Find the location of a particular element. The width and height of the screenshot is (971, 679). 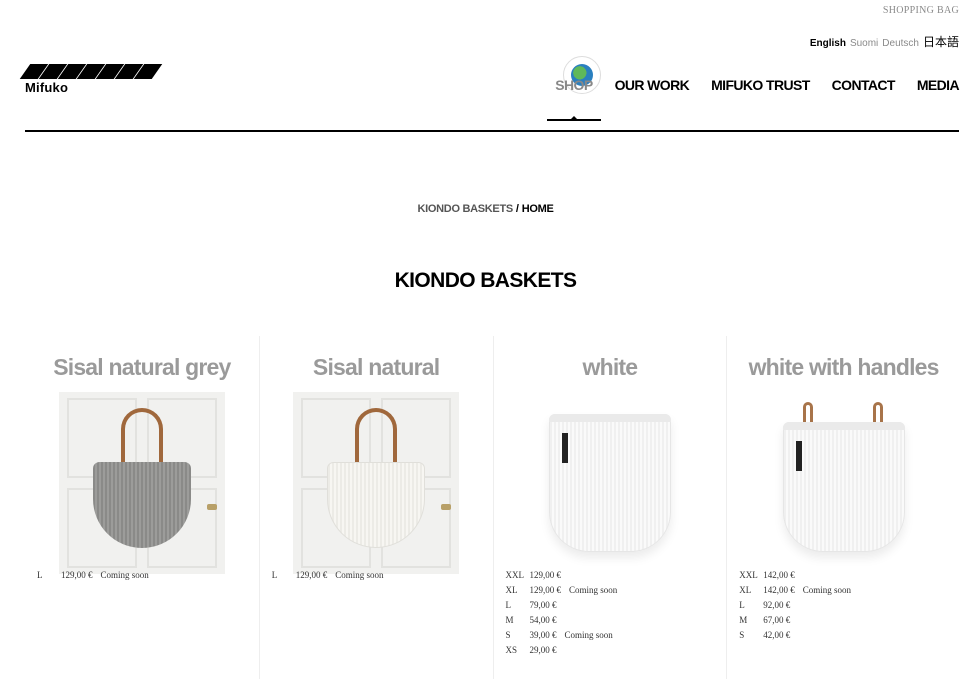

price-row: M 54,00 € is located at coordinates (562, 620).